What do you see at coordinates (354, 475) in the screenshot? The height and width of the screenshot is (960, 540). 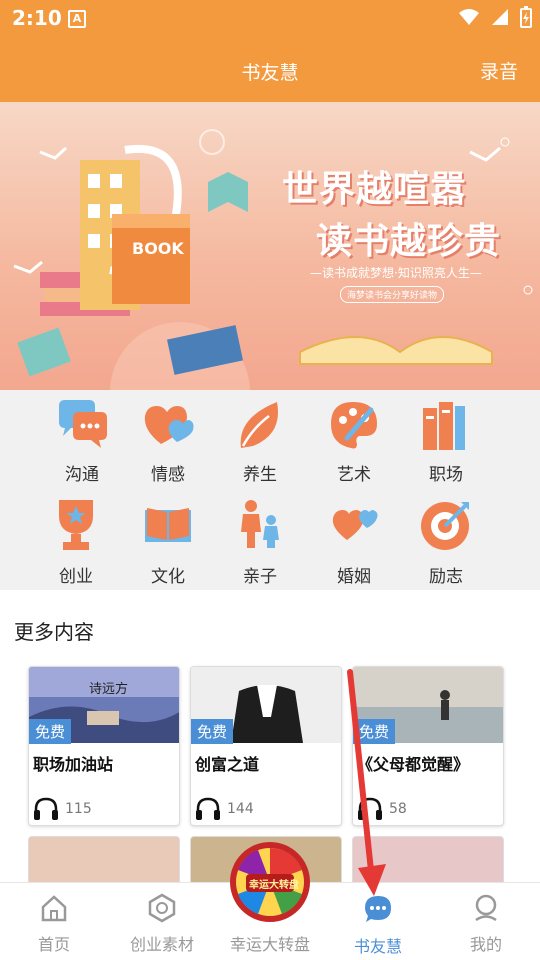 I see `category-label: 艺术` at bounding box center [354, 475].